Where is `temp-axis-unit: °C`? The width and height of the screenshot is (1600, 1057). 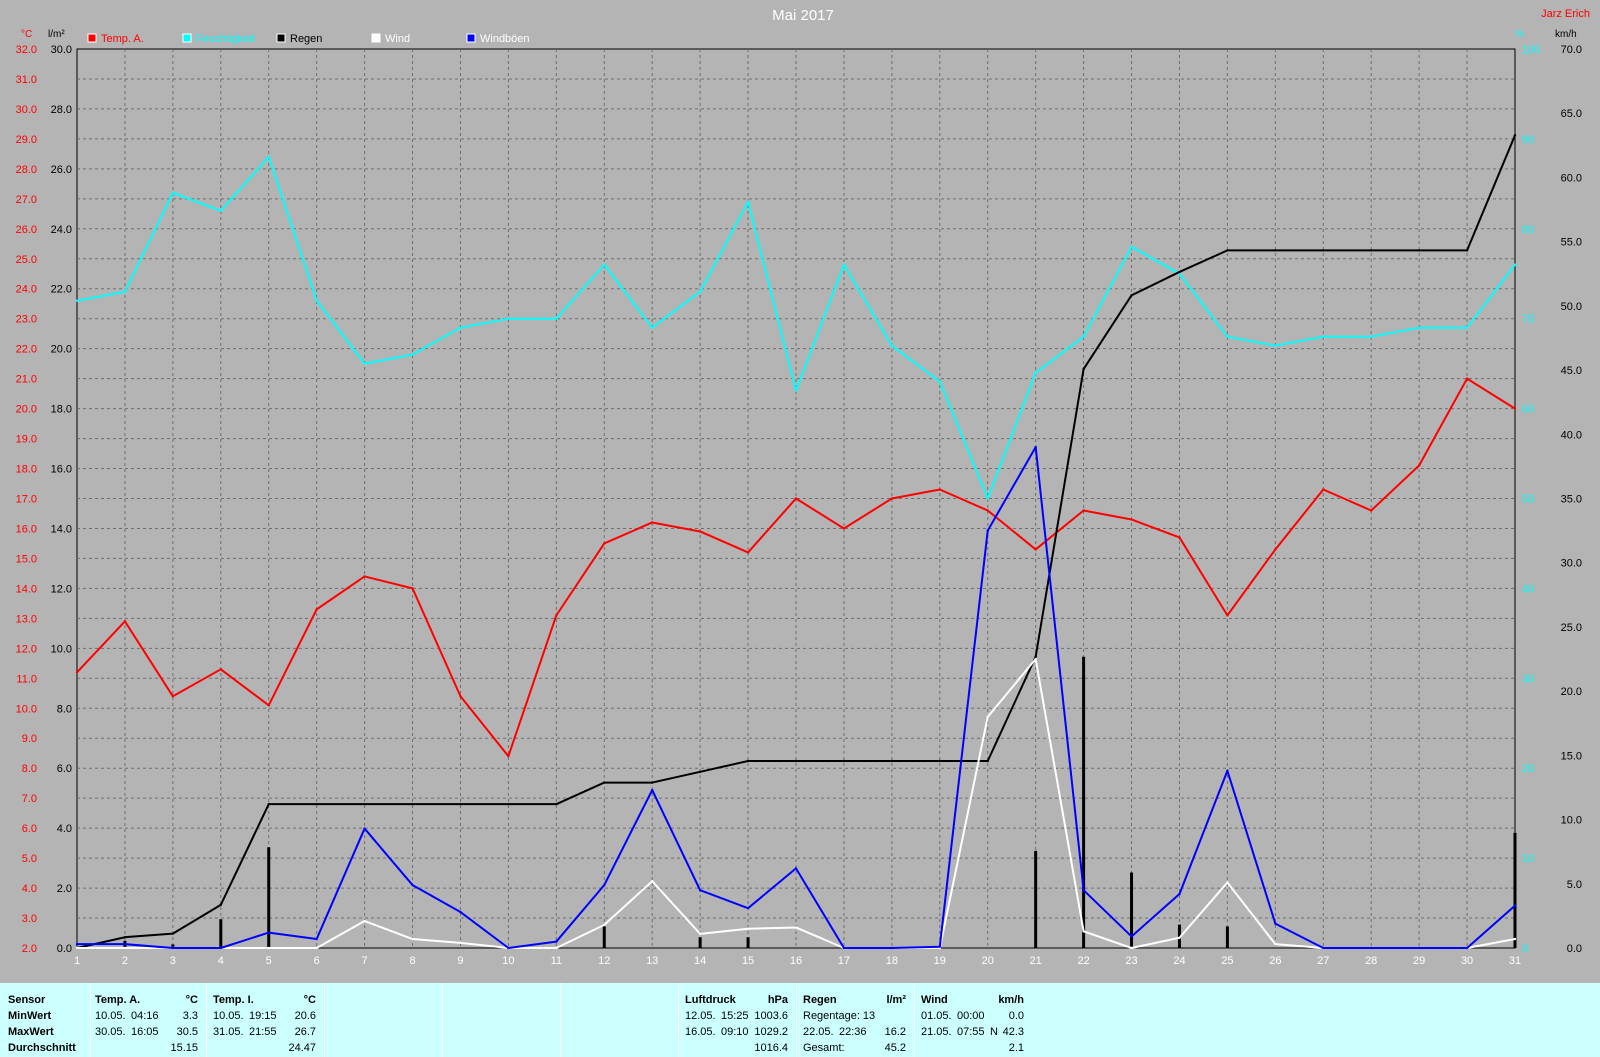
temp-axis-unit: °C is located at coordinates (26, 34).